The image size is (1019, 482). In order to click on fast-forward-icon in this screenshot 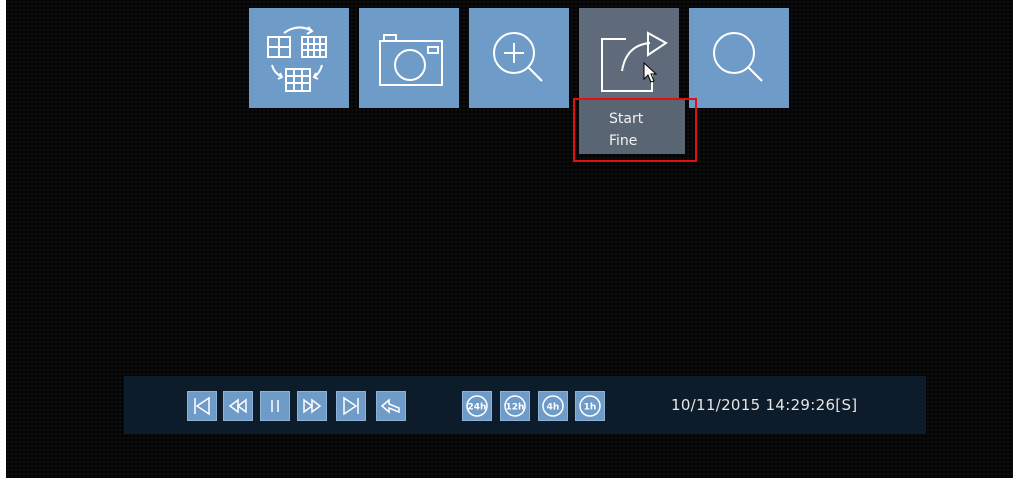, I will do `click(312, 406)`.